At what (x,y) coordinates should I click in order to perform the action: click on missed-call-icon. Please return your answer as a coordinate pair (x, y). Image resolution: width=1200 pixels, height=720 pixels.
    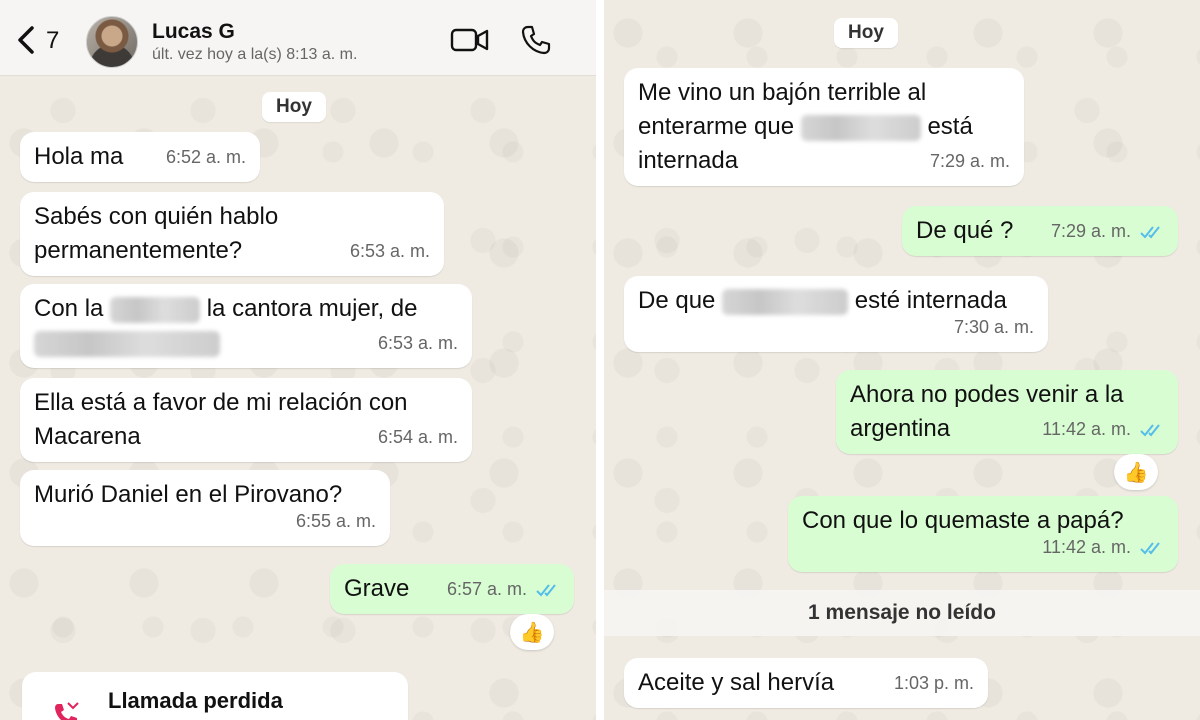
    Looking at the image, I should click on (67, 711).